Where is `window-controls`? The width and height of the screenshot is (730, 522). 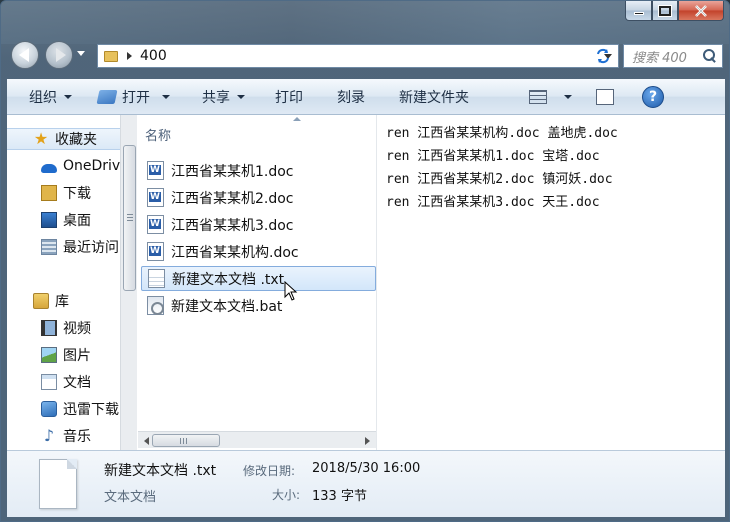
window-controls is located at coordinates (674, 12).